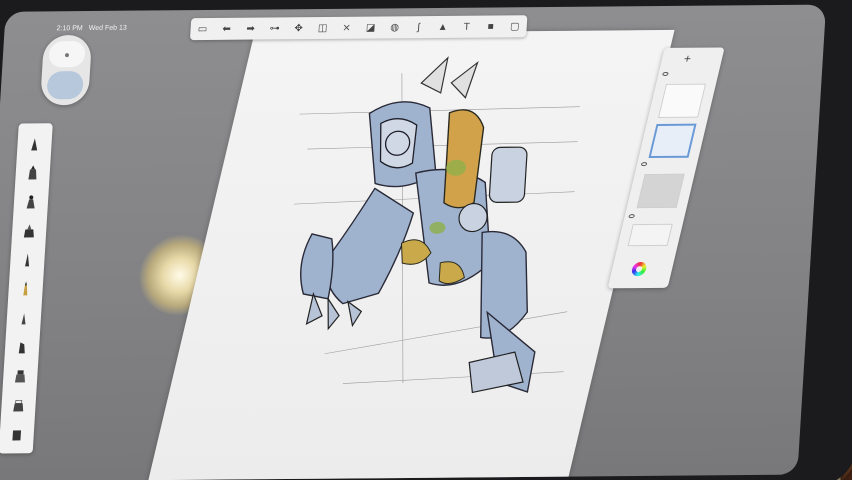  I want to click on status-bar: 2:10 PM Wed Feb 13, so click(91, 29).